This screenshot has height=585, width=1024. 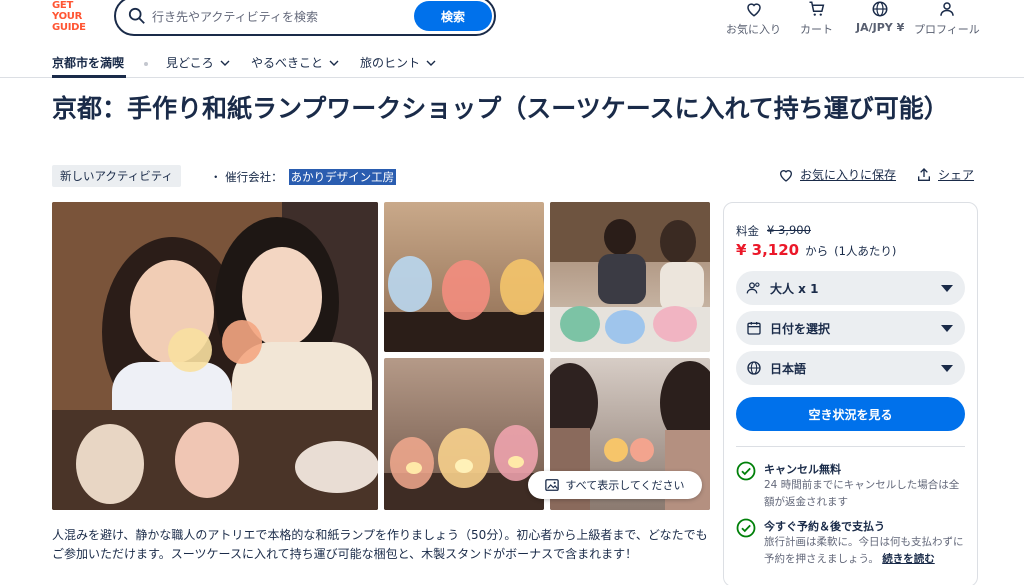 I want to click on feature-description-wrap: 旅行計画は柔軟に。今日は何も支払わずに予約を押さえましょう。 続きを読む, so click(x=866, y=551).